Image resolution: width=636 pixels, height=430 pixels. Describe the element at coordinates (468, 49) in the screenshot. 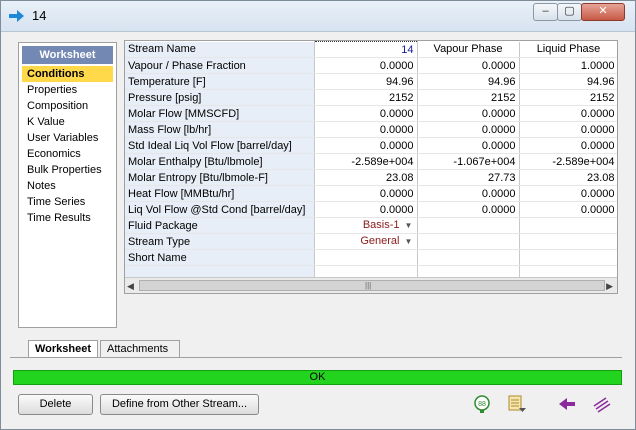

I see `column-header-vapour: Vapour Phase` at that location.